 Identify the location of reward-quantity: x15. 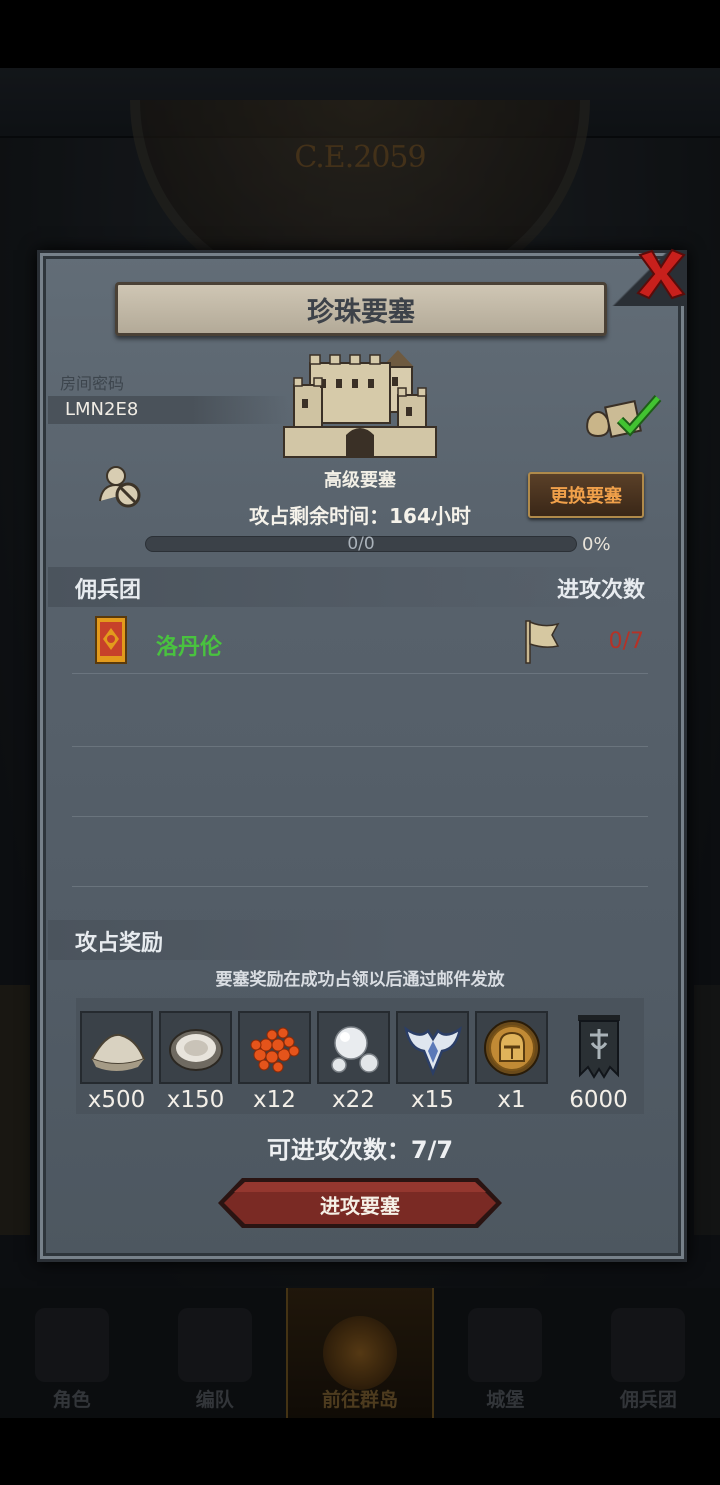
(432, 1100).